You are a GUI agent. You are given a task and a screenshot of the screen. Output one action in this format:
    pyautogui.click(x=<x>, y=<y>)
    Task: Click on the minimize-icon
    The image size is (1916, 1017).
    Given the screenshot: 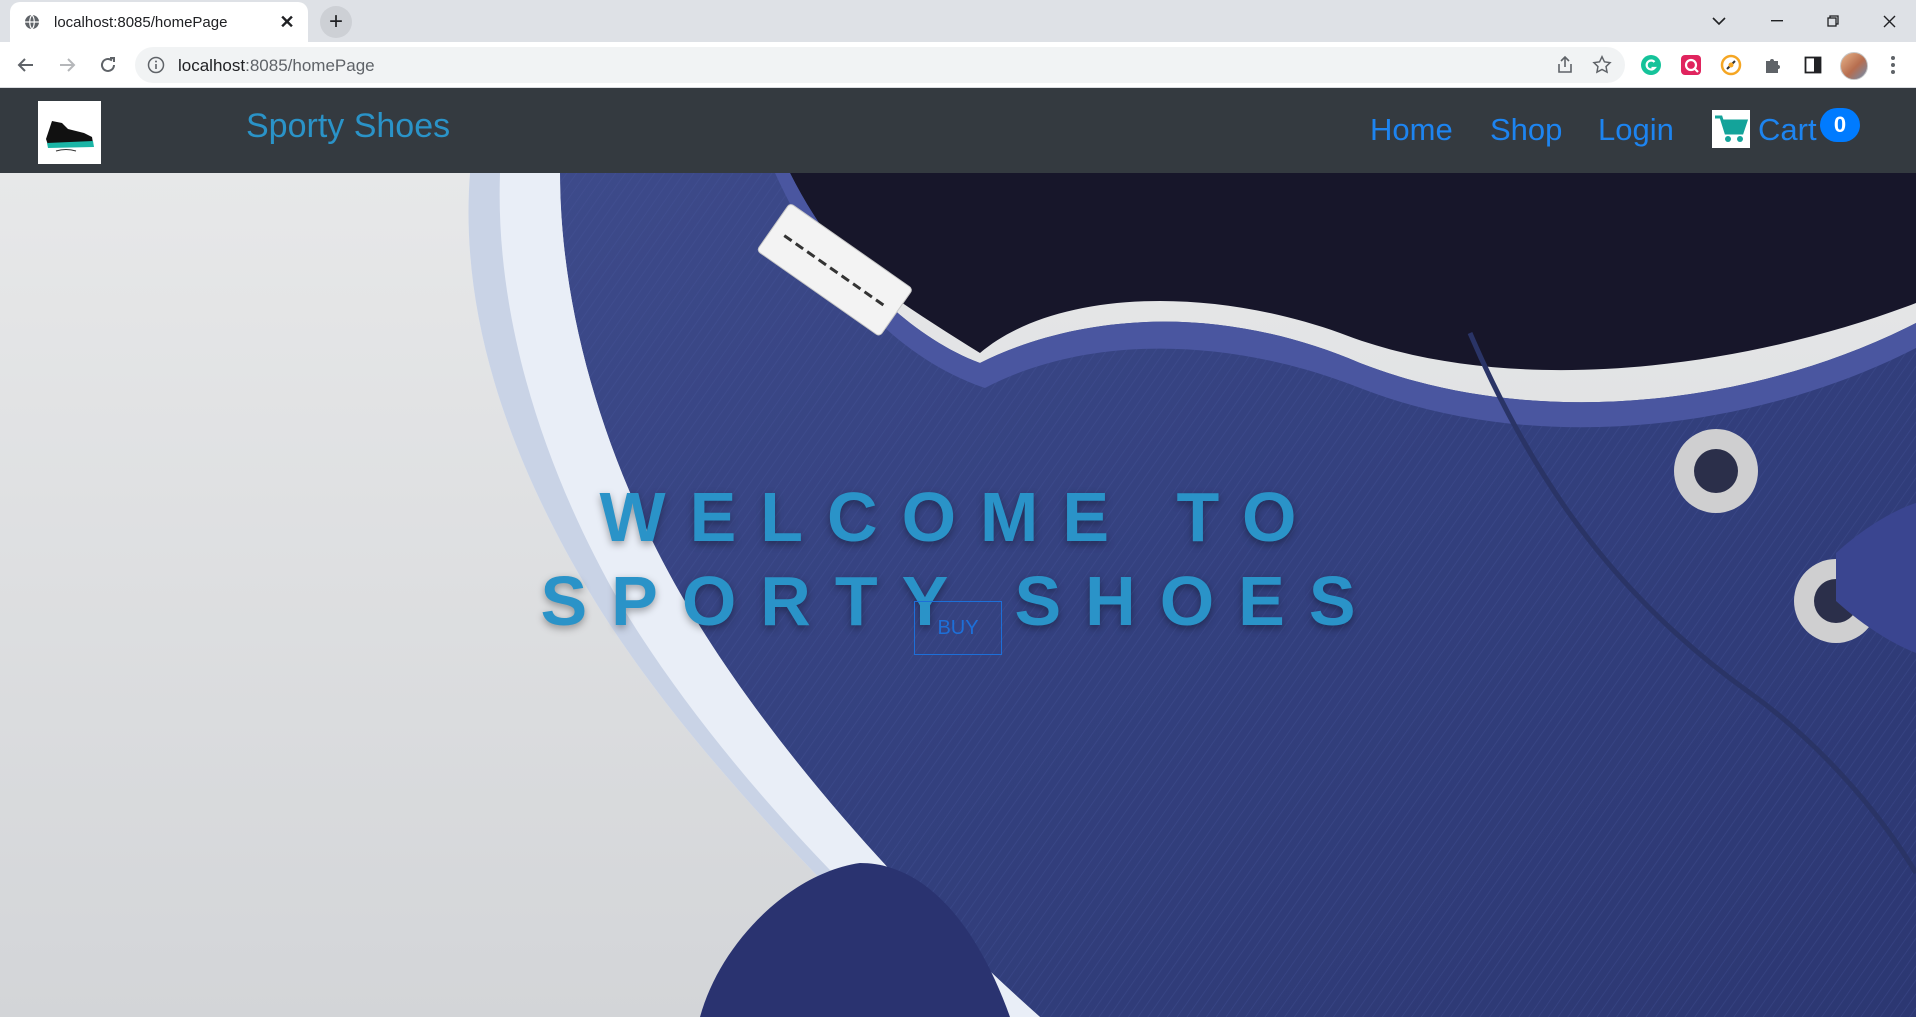 What is the action you would take?
    pyautogui.click(x=1777, y=21)
    